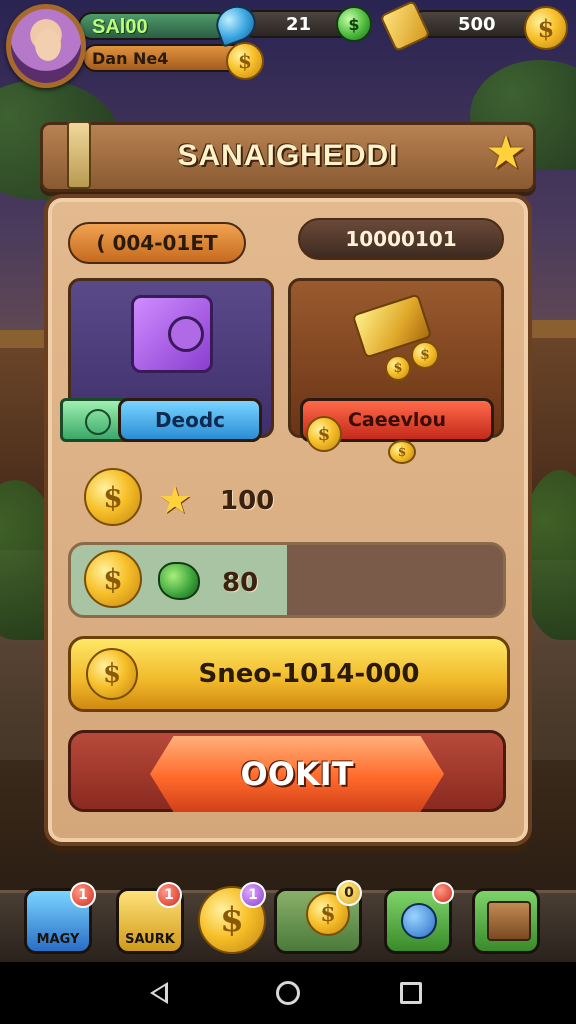  What do you see at coordinates (401, 239) in the screenshot?
I see `right-info-pill: 10000101` at bounding box center [401, 239].